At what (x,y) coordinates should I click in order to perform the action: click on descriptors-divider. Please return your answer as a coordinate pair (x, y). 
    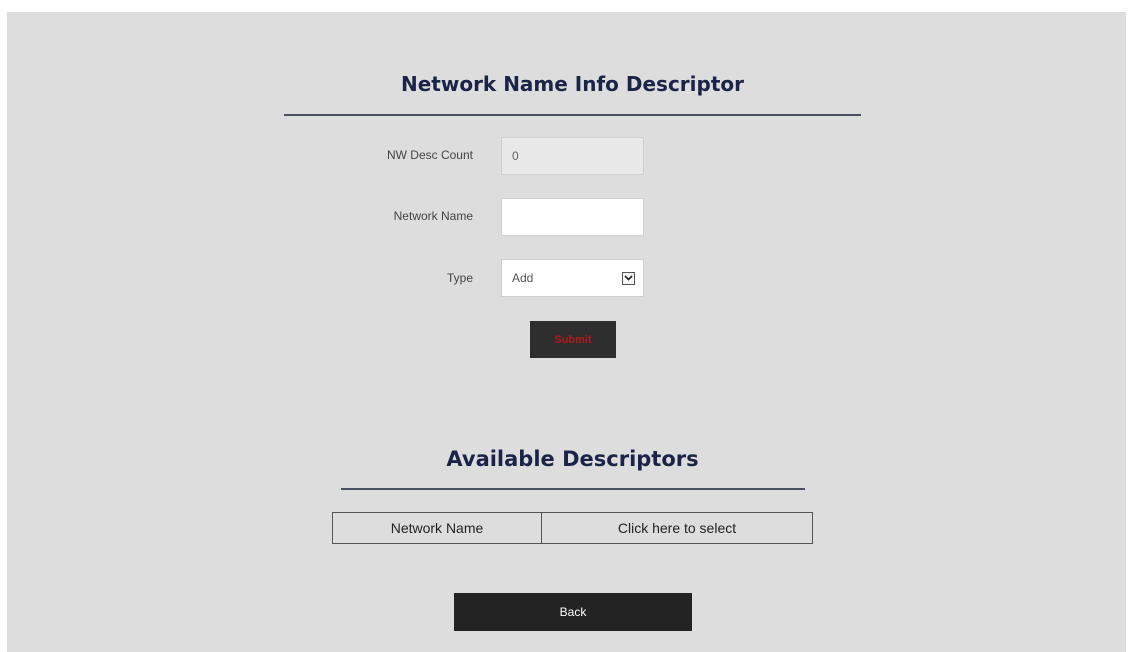
    Looking at the image, I should click on (573, 489).